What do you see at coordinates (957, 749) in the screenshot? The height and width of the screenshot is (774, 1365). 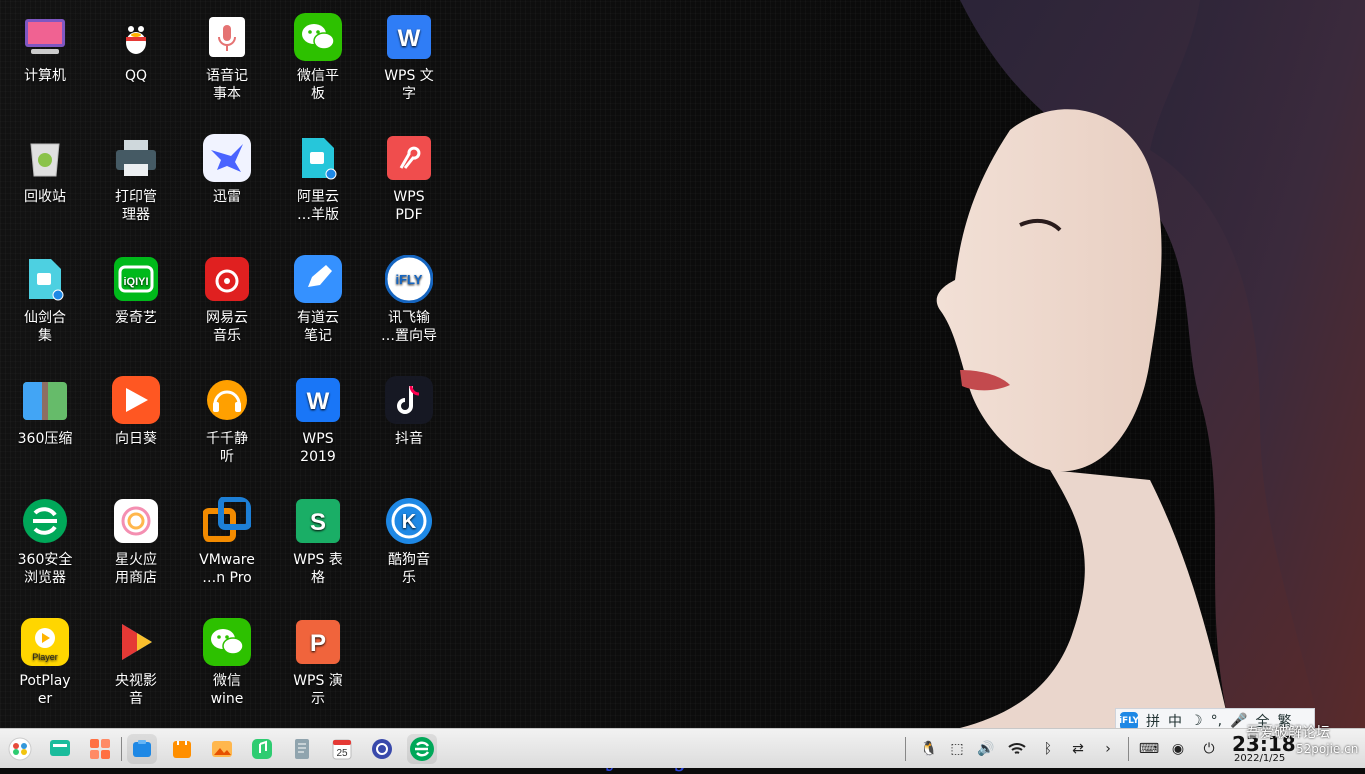 I see `aliyun-tray-icon: ⬚` at bounding box center [957, 749].